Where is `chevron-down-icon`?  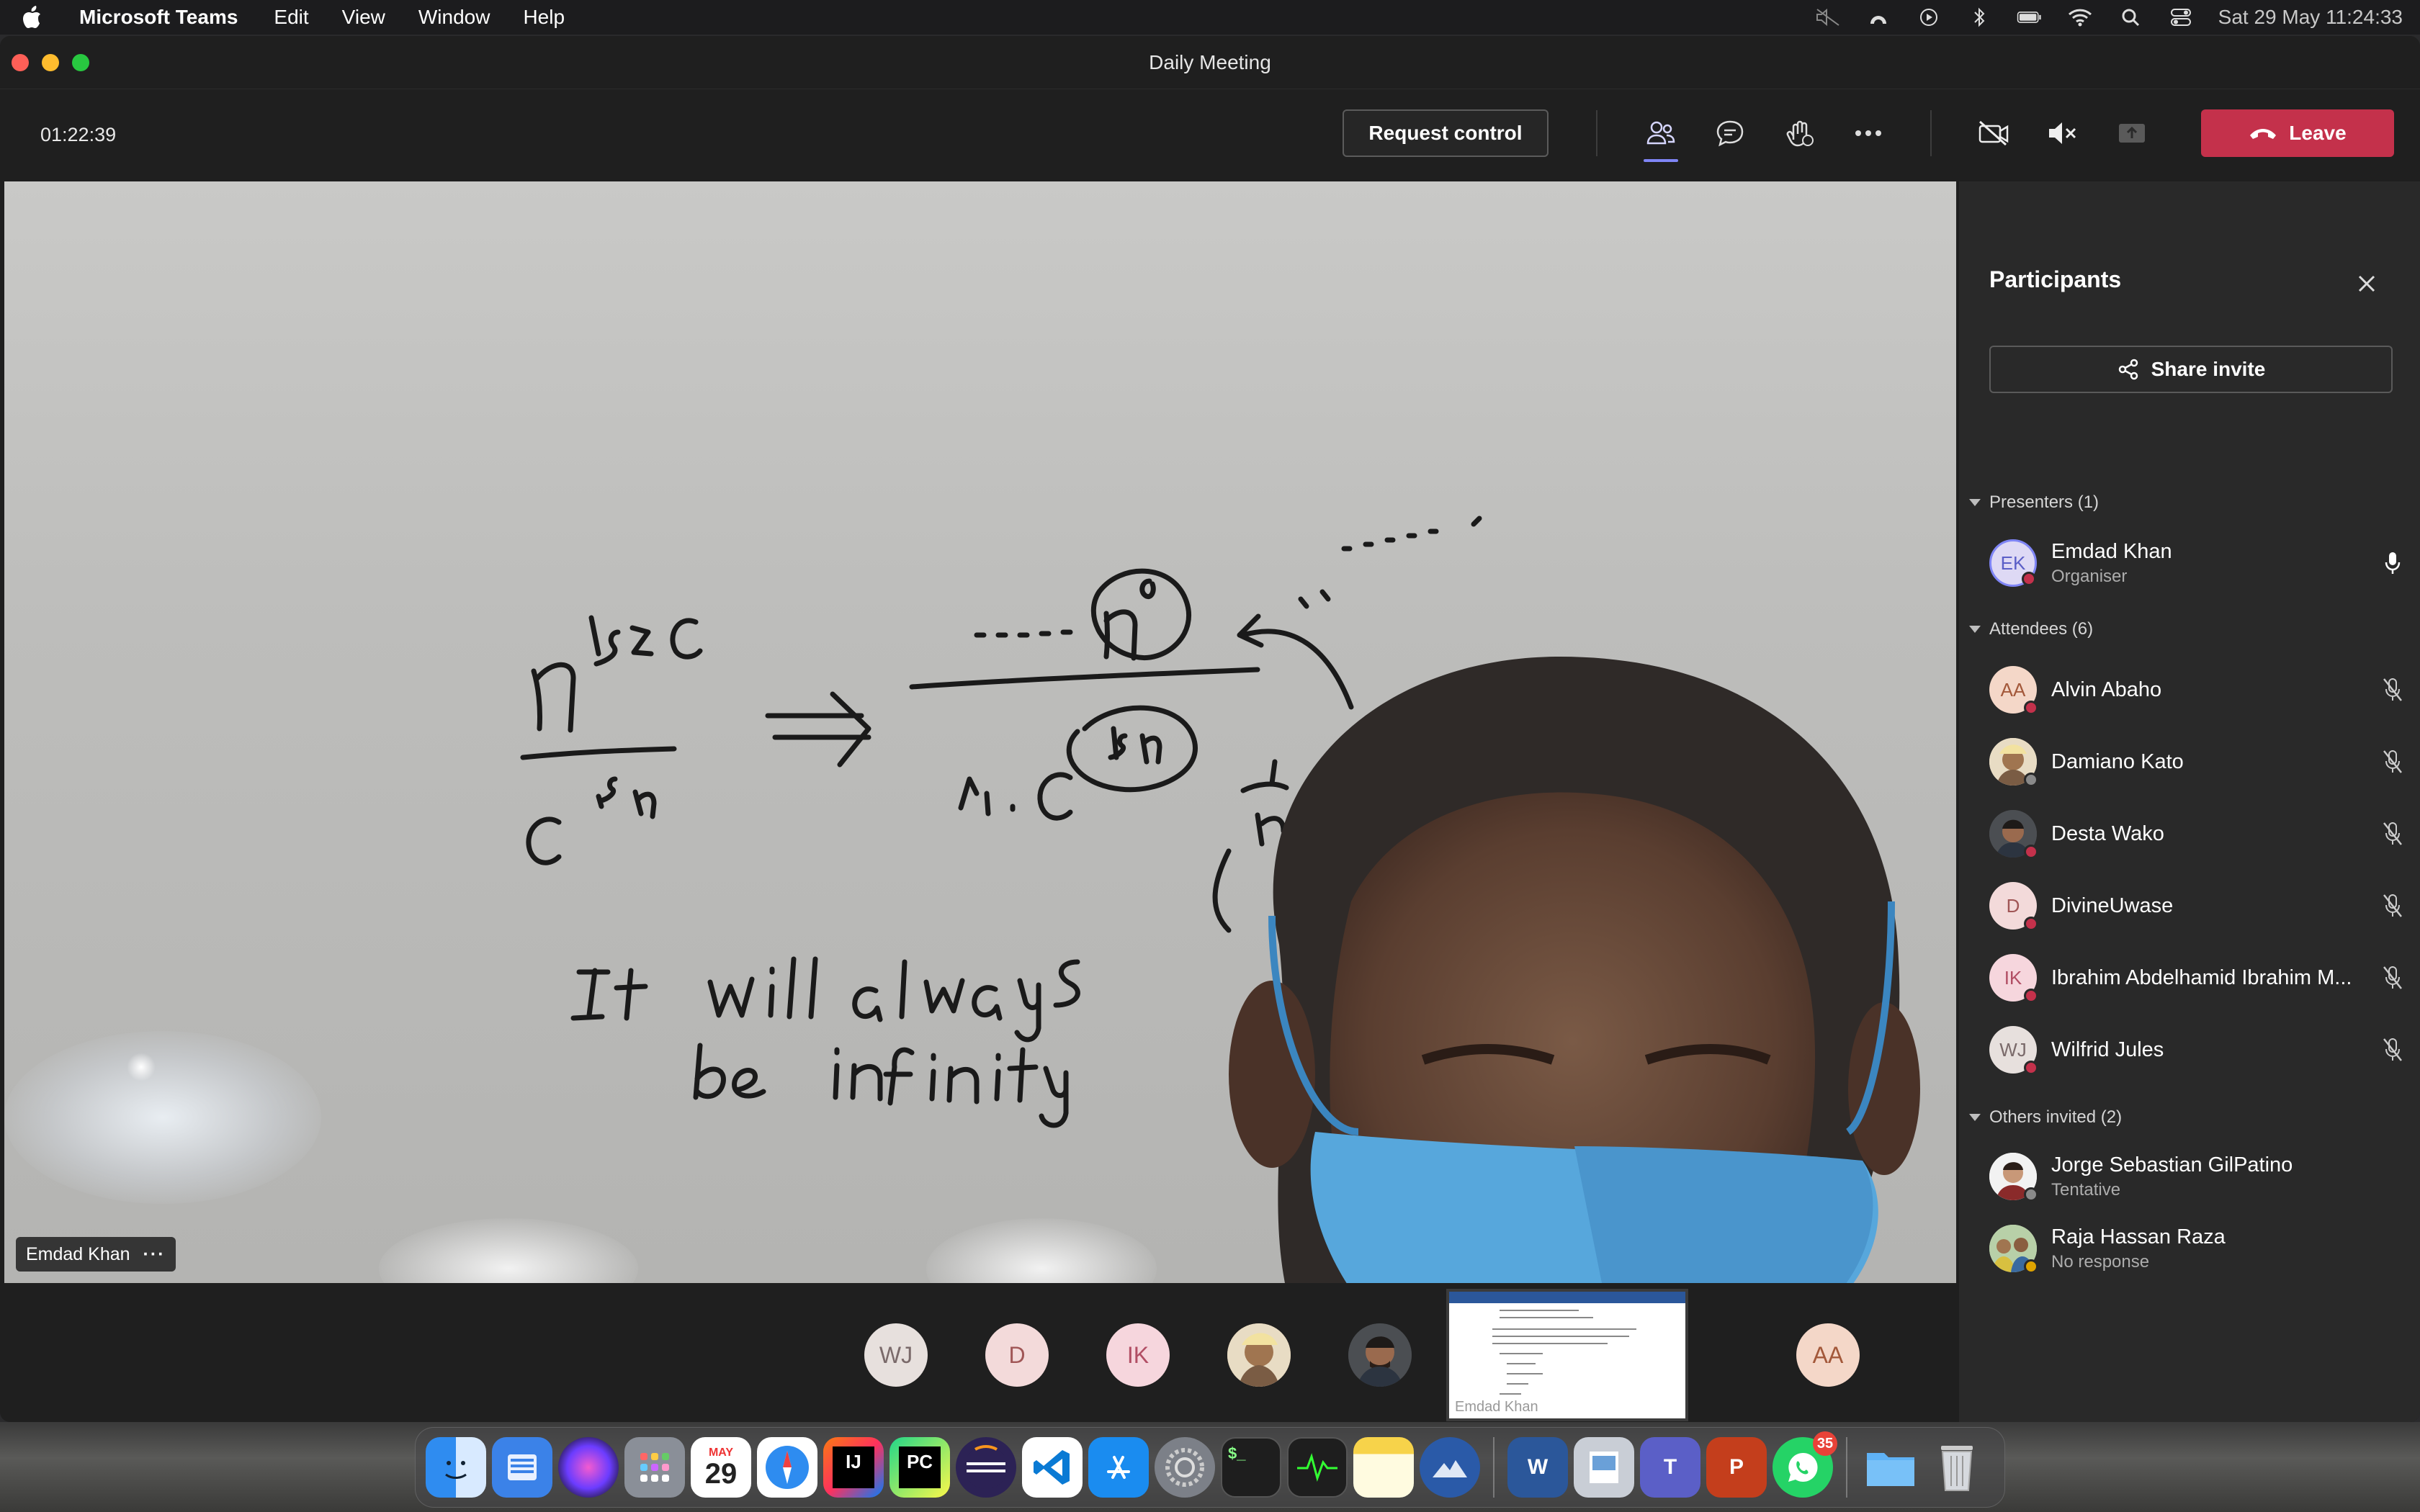 chevron-down-icon is located at coordinates (1975, 629).